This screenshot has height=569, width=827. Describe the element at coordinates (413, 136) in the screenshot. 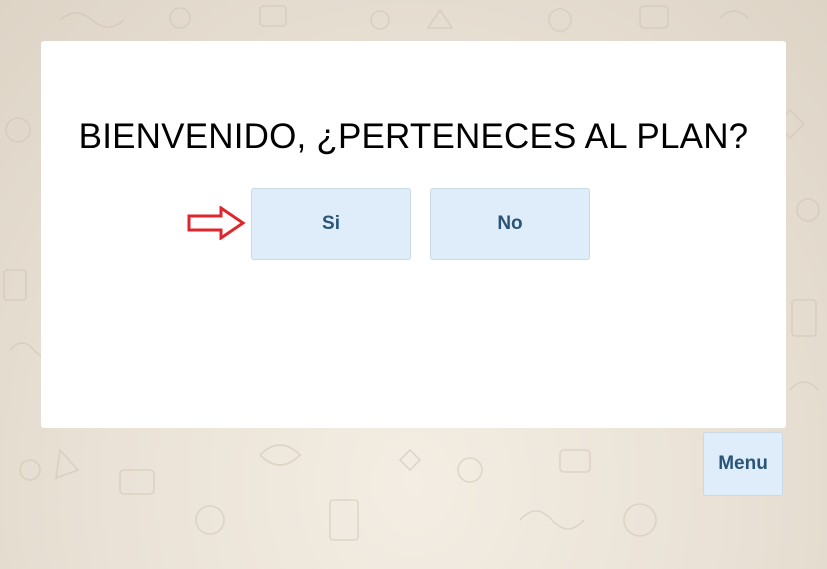

I see `welcome-title: BIENVENIDO, ¿PERTENECES AL PLAN?` at that location.